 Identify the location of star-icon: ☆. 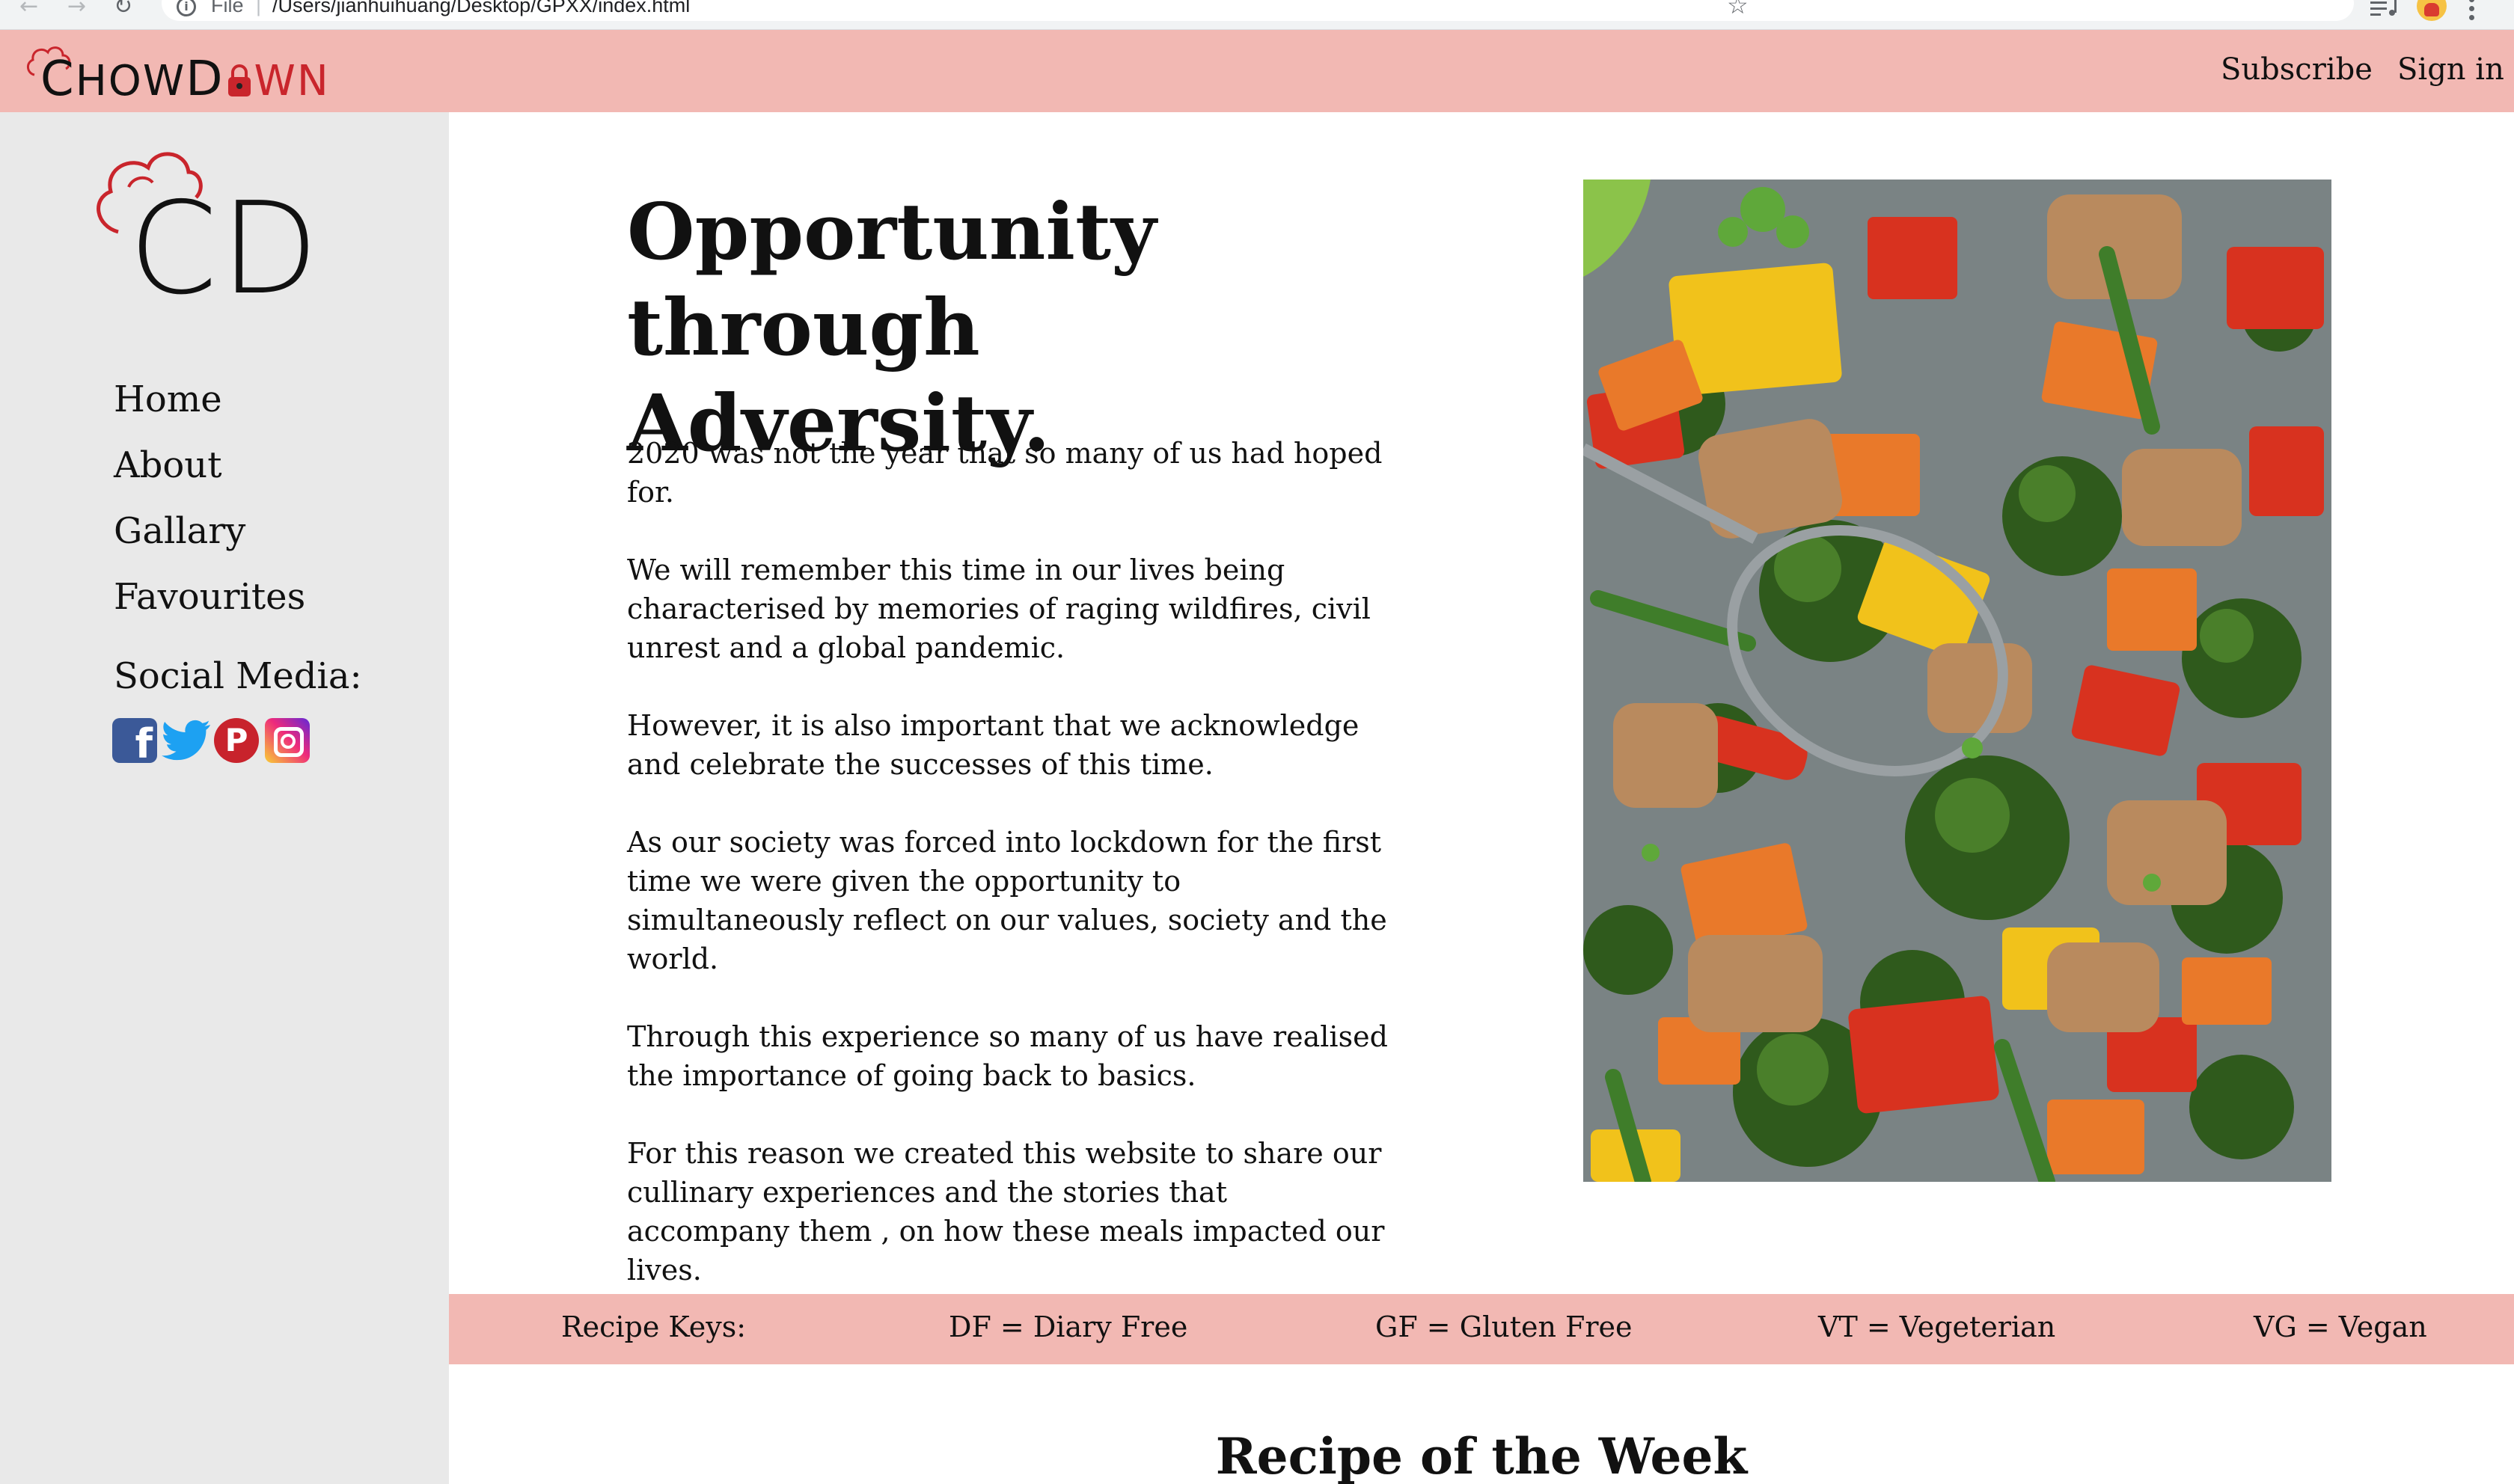
(1738, 8).